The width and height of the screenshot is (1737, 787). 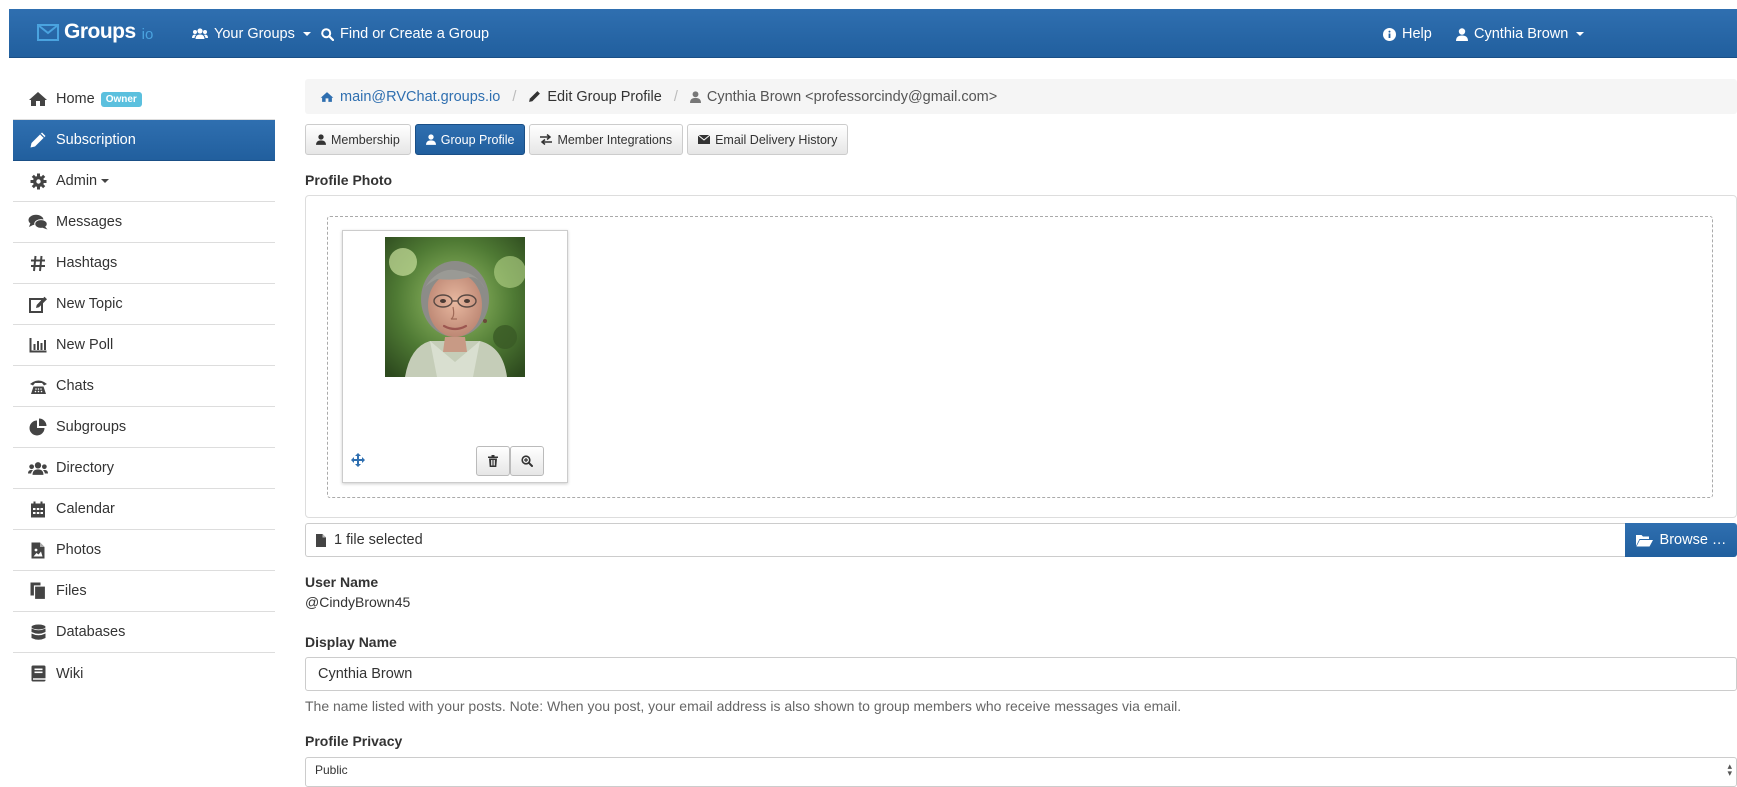 I want to click on comments-icon, so click(x=38, y=222).